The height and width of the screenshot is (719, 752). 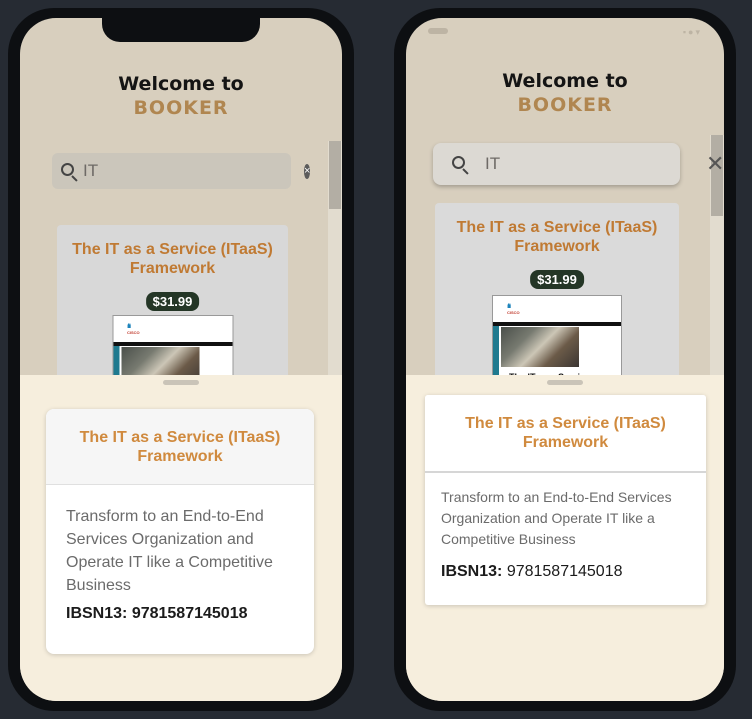 I want to click on status-bar-icons: ▪●▾, so click(x=692, y=32).